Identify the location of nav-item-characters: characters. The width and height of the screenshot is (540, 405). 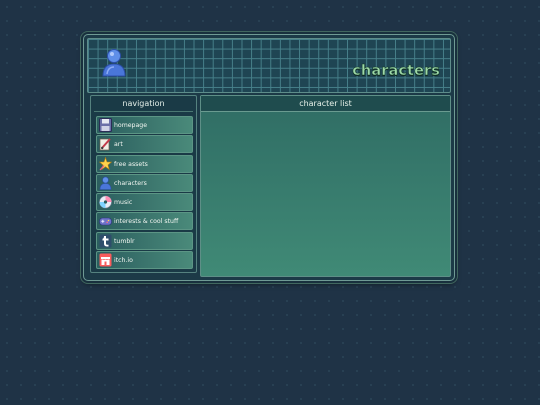
(144, 182).